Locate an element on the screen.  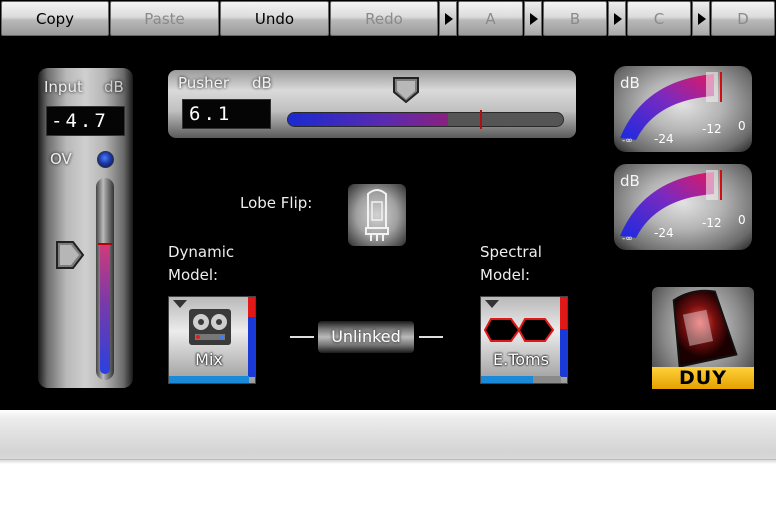
gauge-2-tick-neg24: -24 is located at coordinates (664, 233).